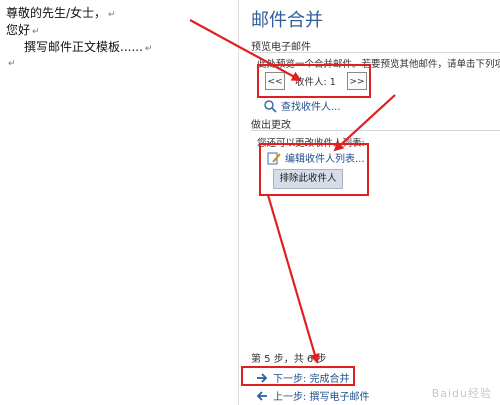 The height and width of the screenshot is (405, 500). Describe the element at coordinates (298, 376) in the screenshot. I see `highlight-next-step` at that location.